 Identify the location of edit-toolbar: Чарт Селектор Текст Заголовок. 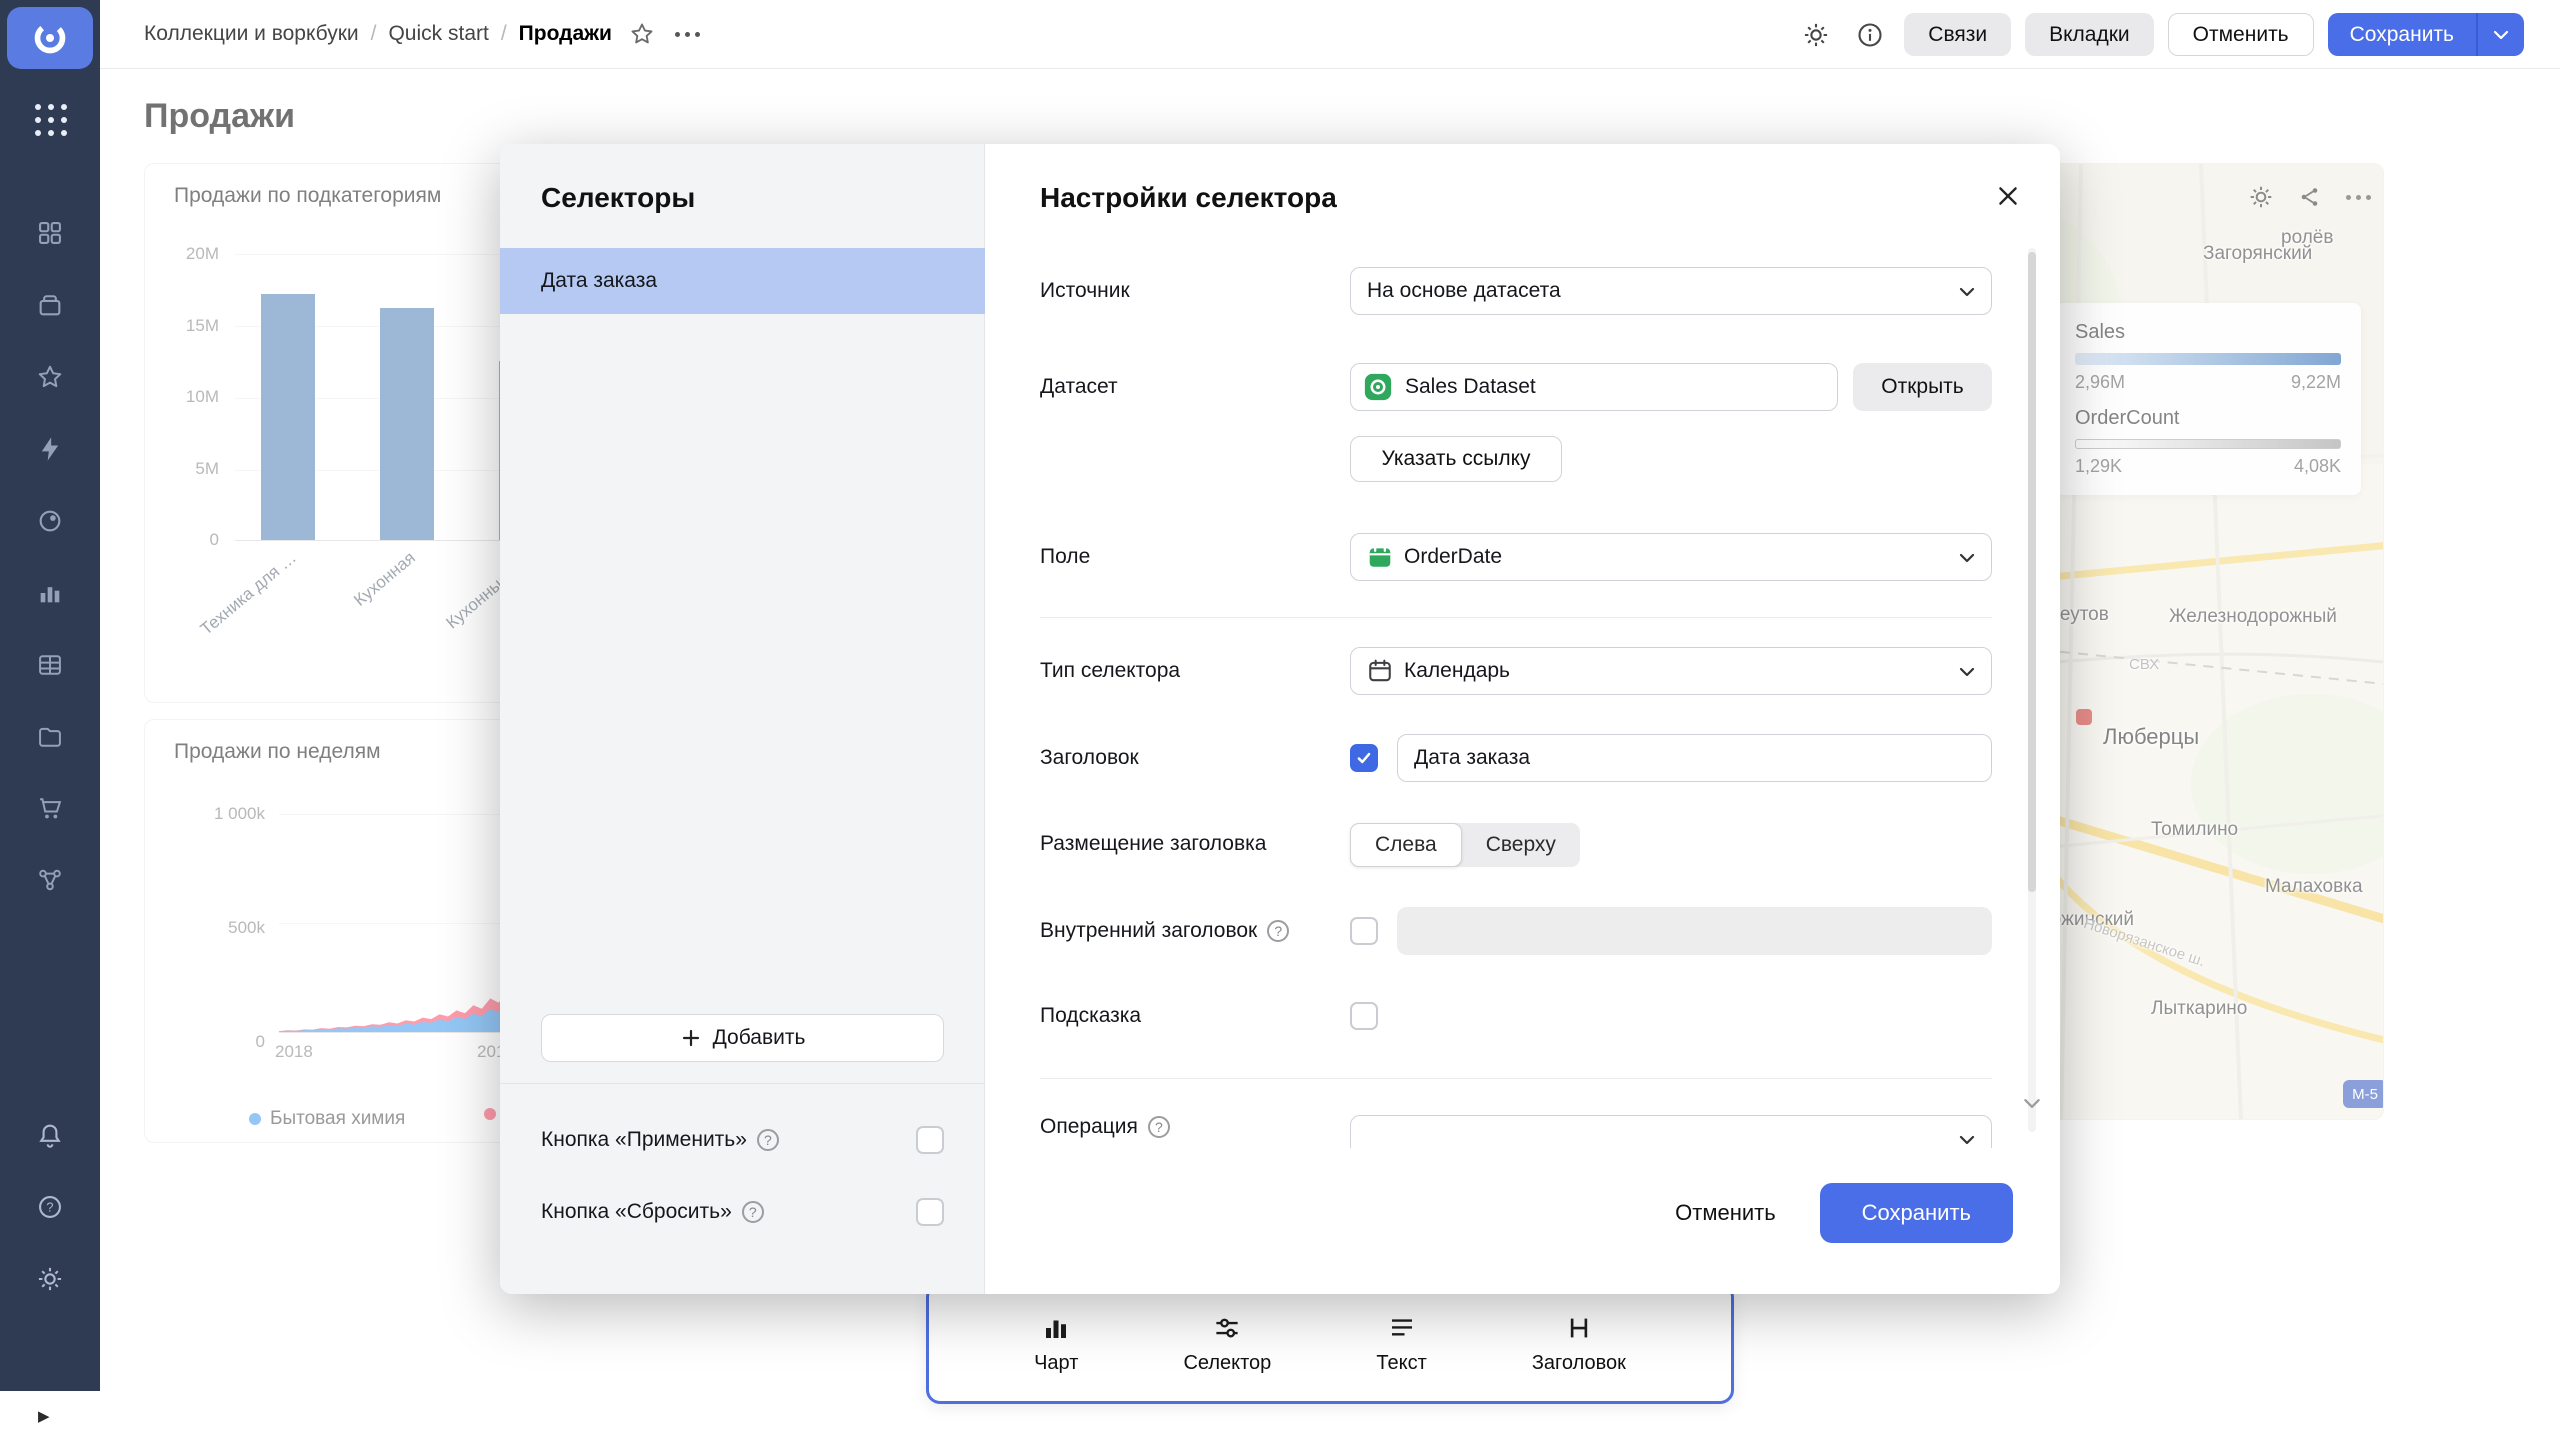
(1330, 1343).